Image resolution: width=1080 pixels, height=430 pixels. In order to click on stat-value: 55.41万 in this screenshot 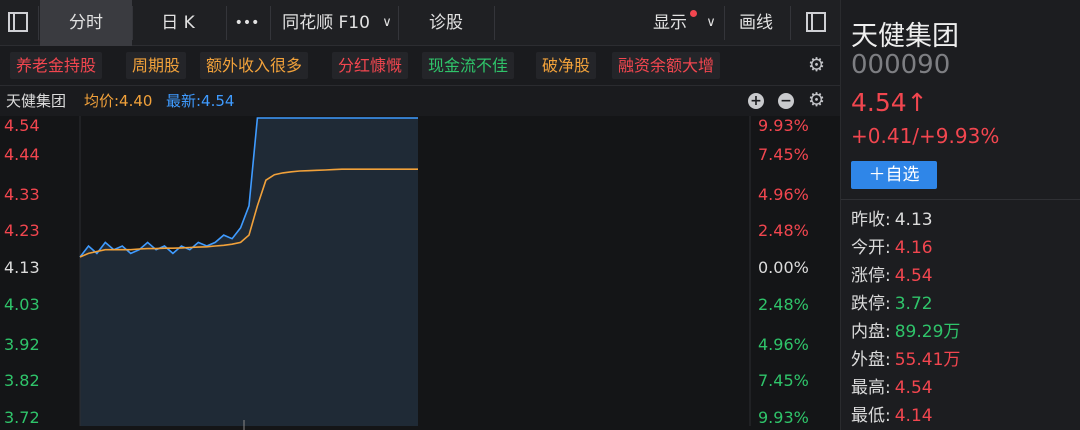, I will do `click(927, 360)`.